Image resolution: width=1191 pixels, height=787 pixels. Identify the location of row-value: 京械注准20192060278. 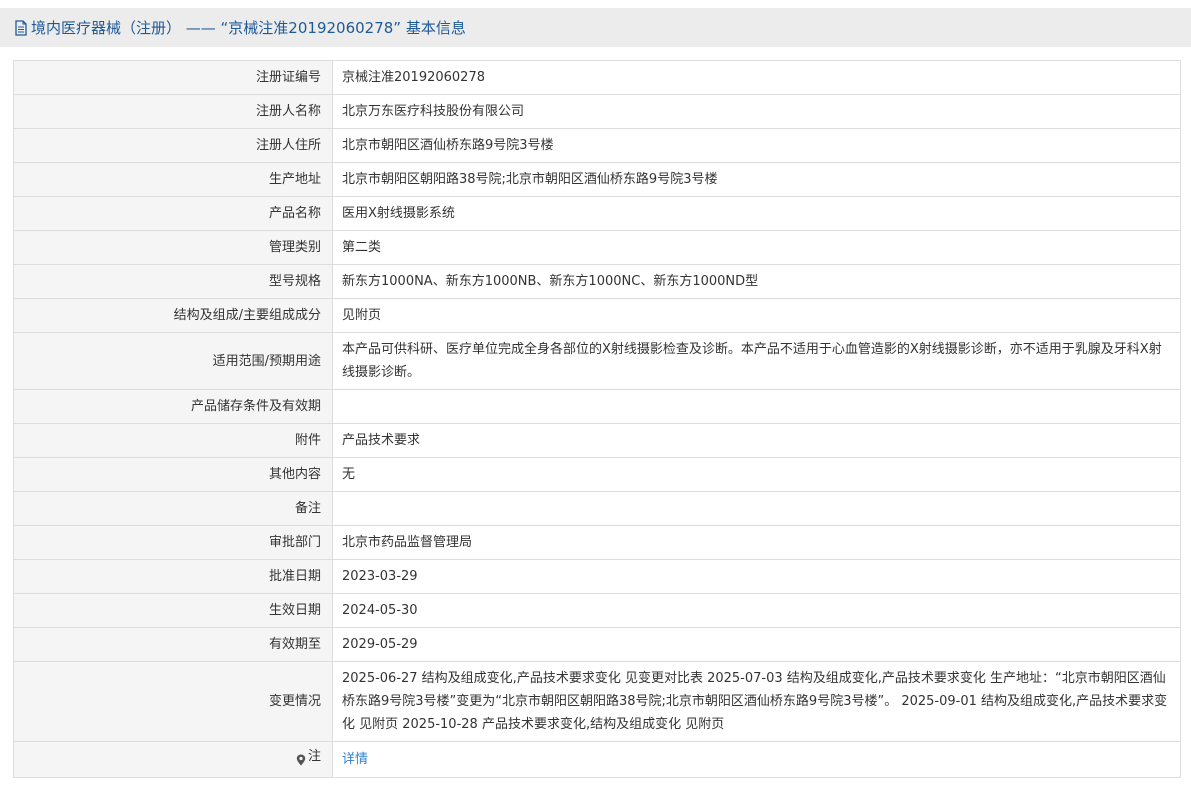
(756, 77).